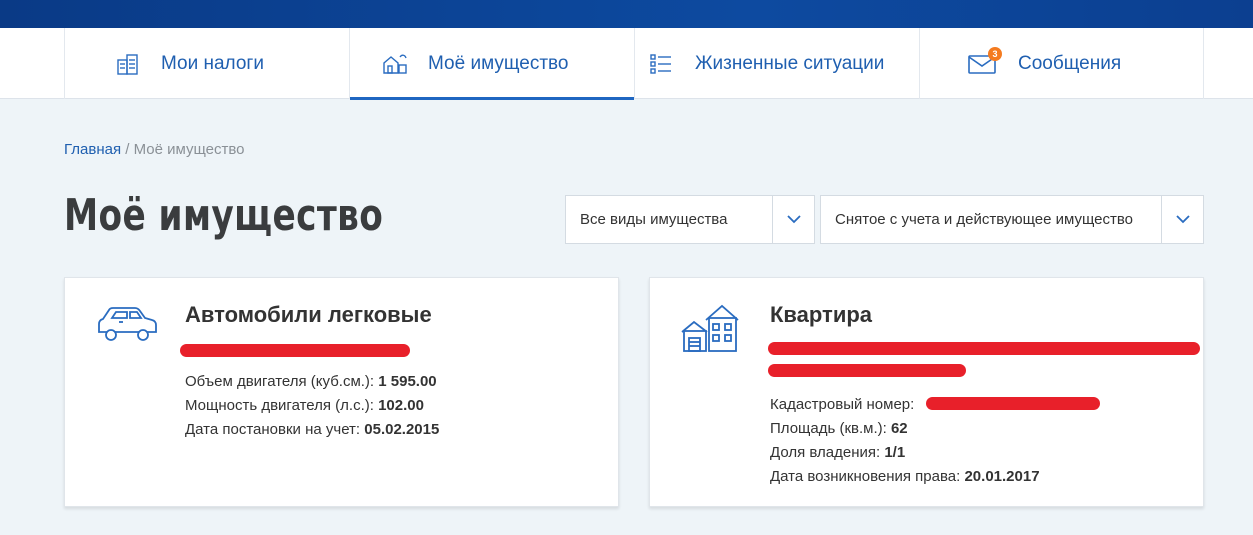 Image resolution: width=1253 pixels, height=535 pixels. I want to click on card-title: Квартира, so click(821, 314).